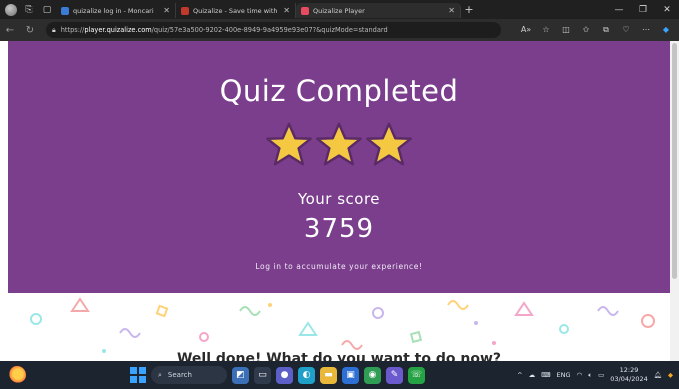 This screenshot has width=679, height=389. I want to click on close-window-icon: ✕, so click(667, 9).